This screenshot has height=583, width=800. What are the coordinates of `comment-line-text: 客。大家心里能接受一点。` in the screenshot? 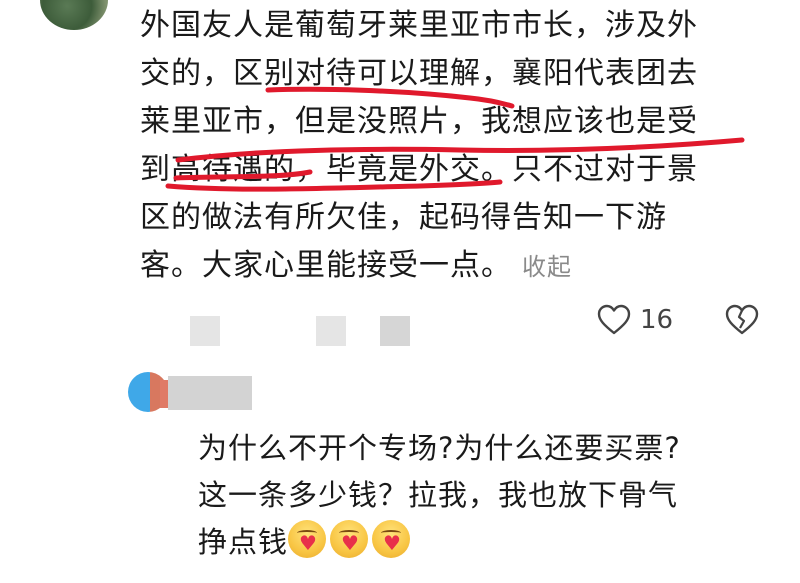 It's located at (326, 265).